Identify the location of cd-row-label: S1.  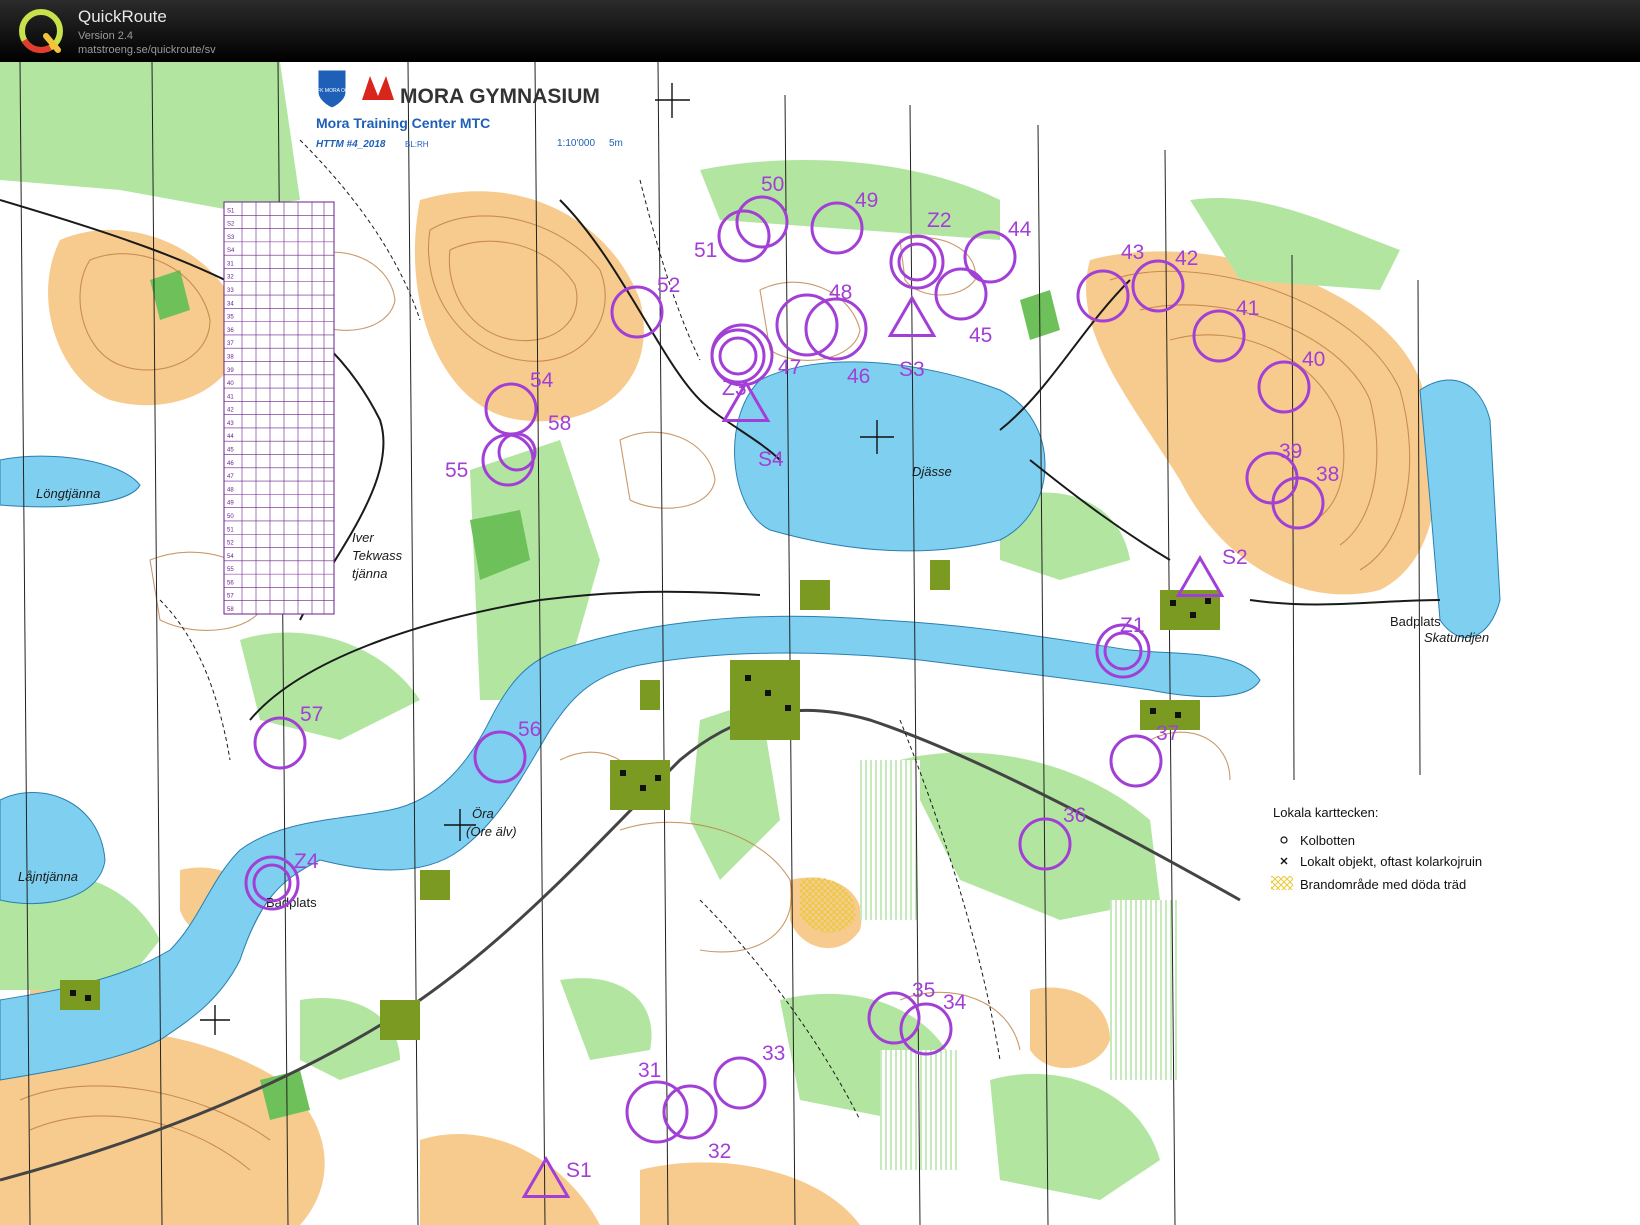
(231, 211).